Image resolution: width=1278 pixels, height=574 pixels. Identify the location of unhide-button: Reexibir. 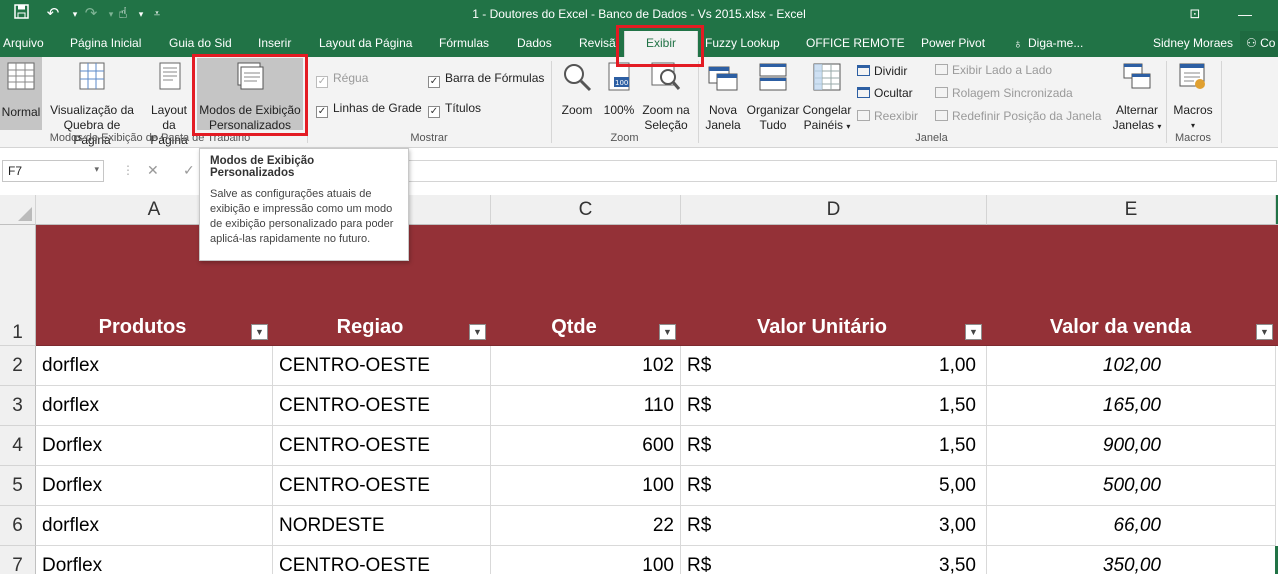
(887, 116).